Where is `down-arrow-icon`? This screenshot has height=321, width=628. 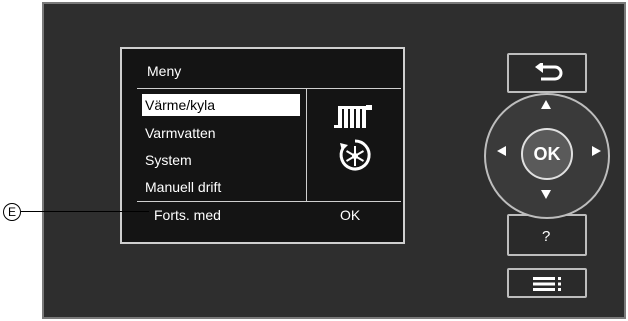
down-arrow-icon is located at coordinates (546, 194).